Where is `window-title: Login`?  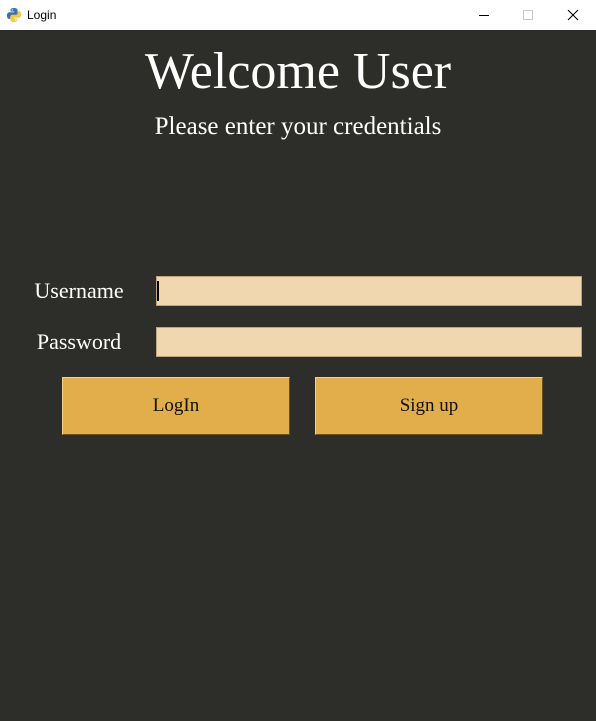 window-title: Login is located at coordinates (42, 15).